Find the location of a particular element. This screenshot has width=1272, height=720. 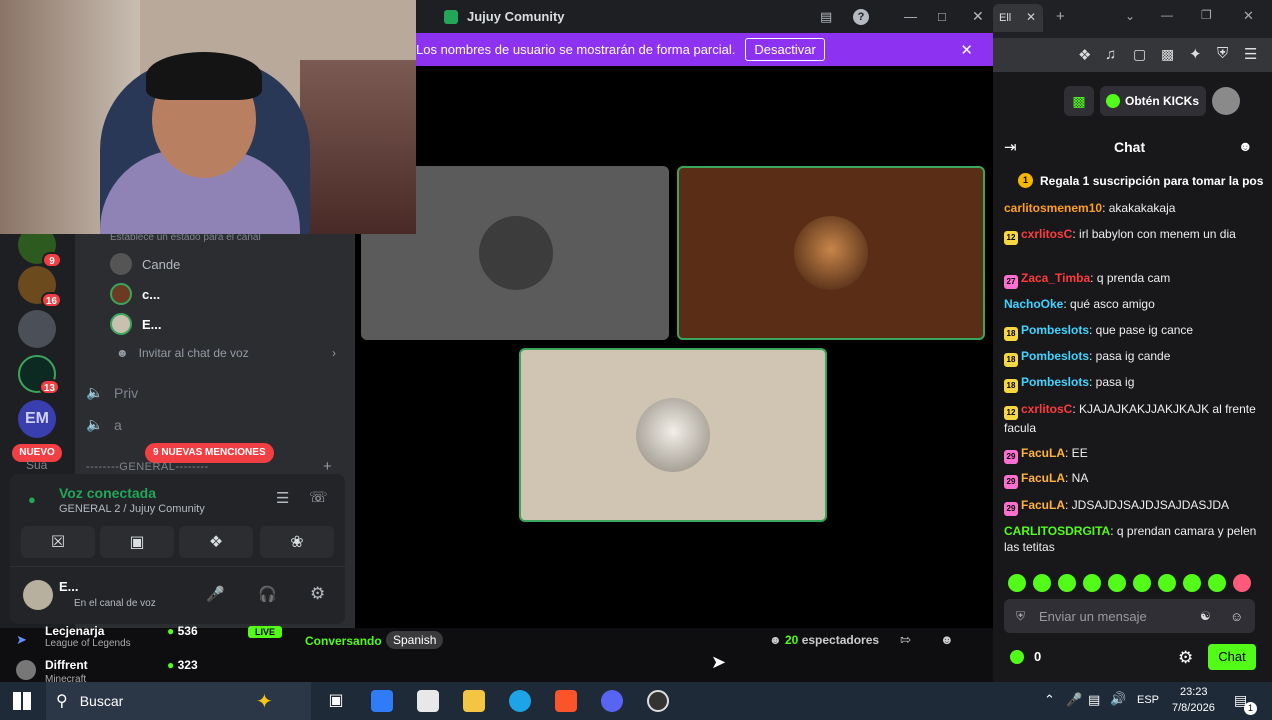

restore-icon: ❐ is located at coordinates (1206, 15).